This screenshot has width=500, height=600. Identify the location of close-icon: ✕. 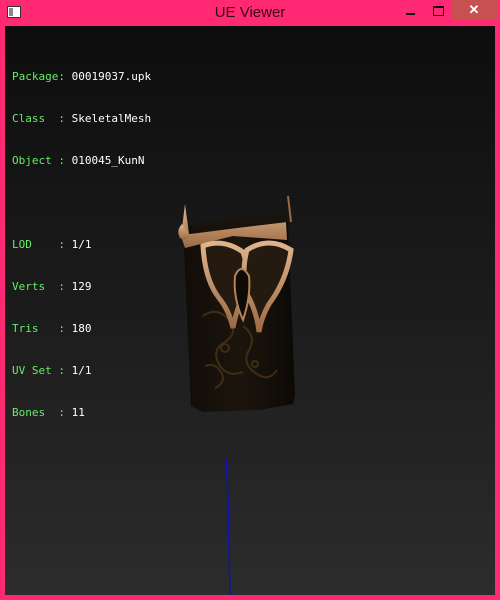
(474, 9).